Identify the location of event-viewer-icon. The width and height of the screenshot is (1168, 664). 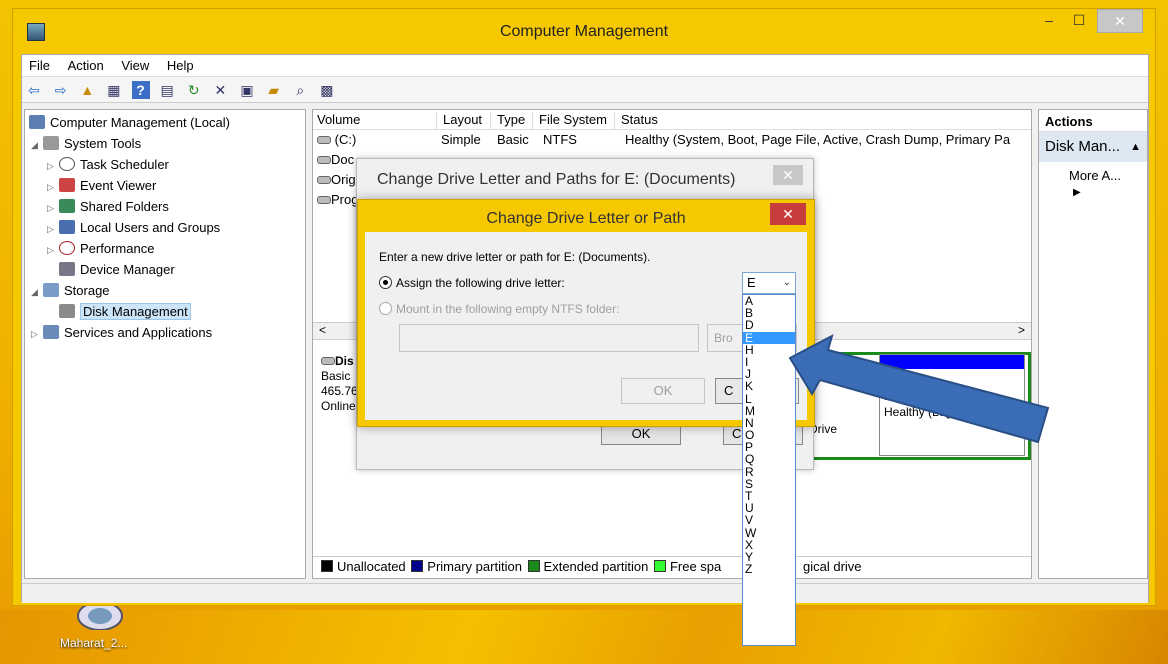
(67, 185).